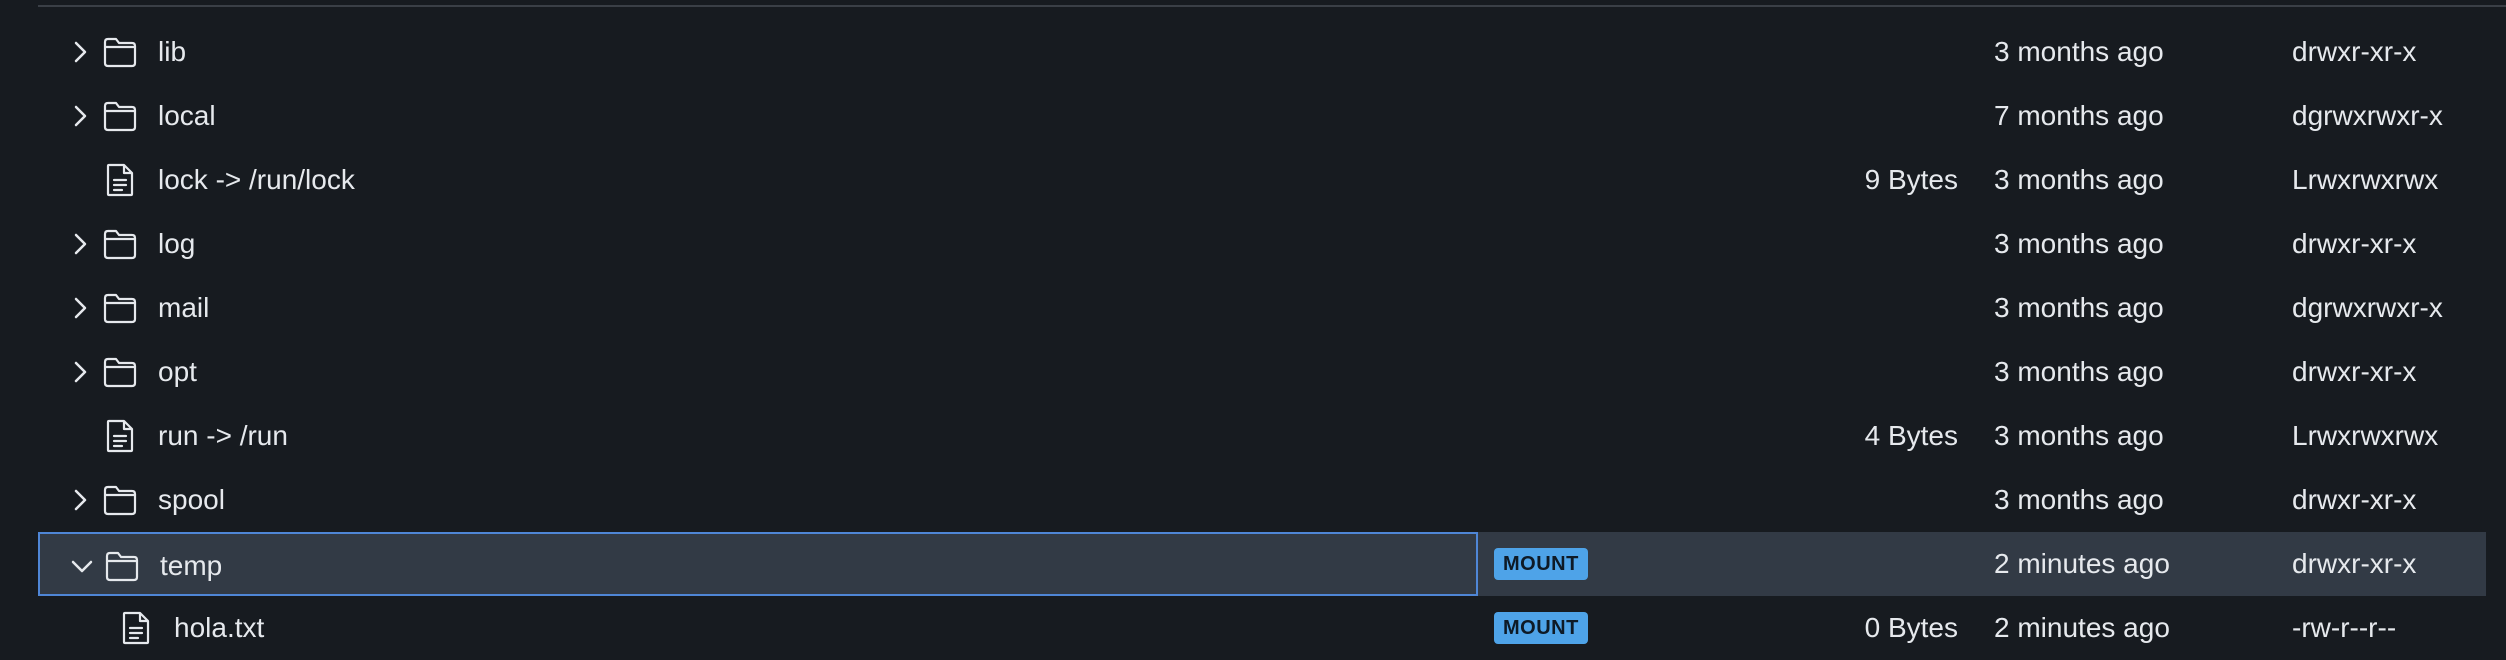 The image size is (2506, 660). I want to click on name-cell: run -> /run, so click(758, 436).